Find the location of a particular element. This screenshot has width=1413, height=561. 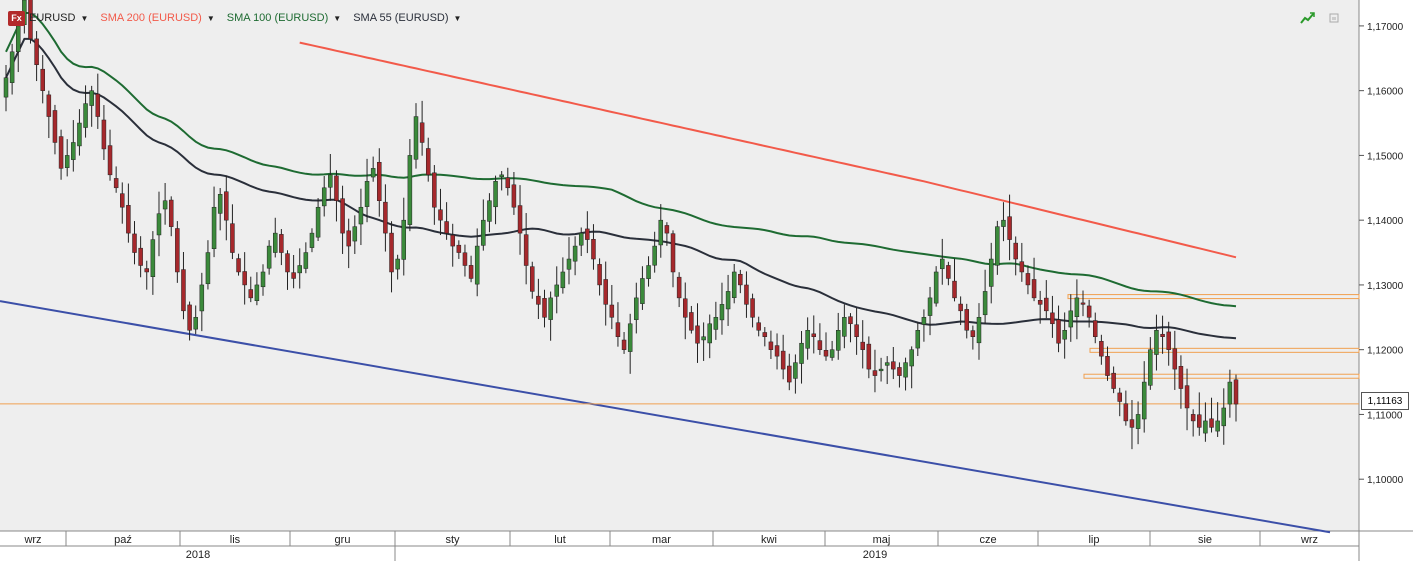

x-month-label: mar is located at coordinates (661, 540).